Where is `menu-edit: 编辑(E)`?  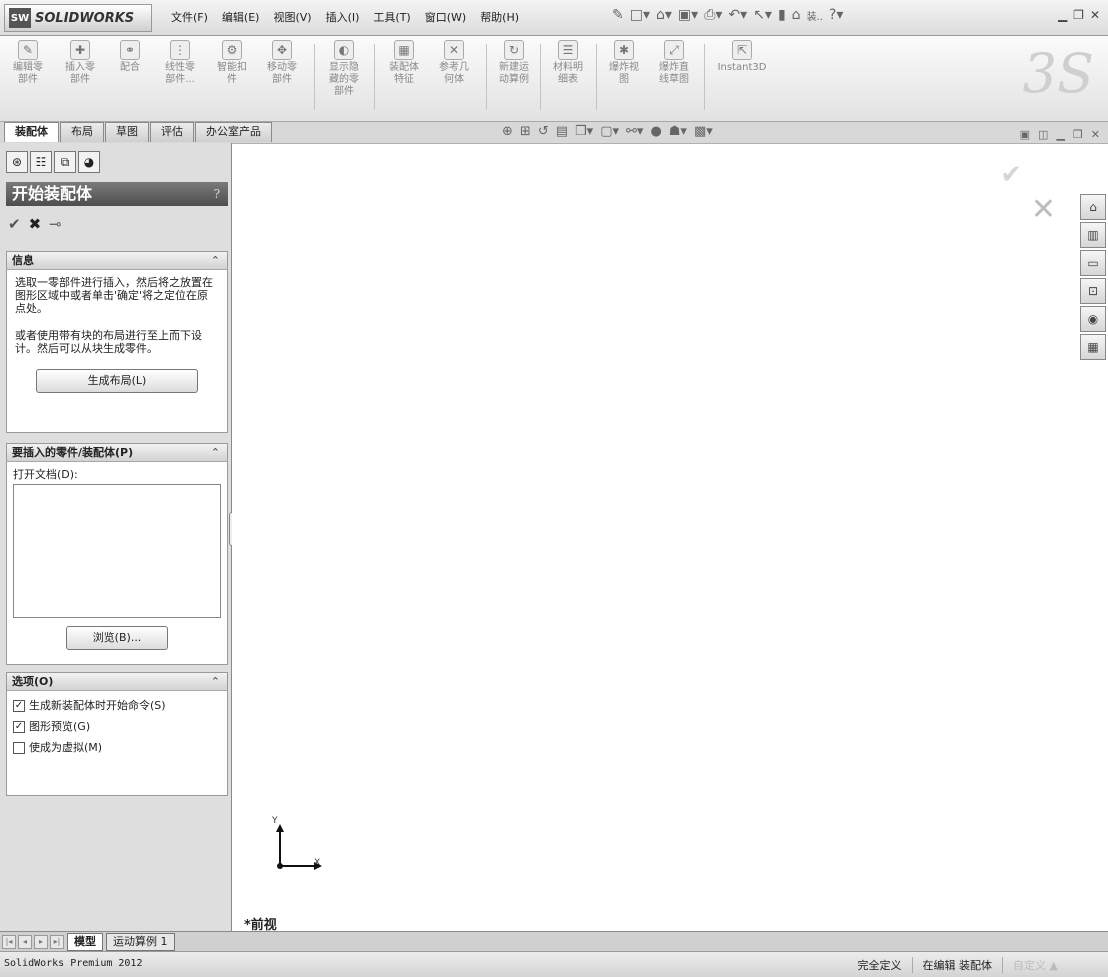 menu-edit: 编辑(E) is located at coordinates (241, 17).